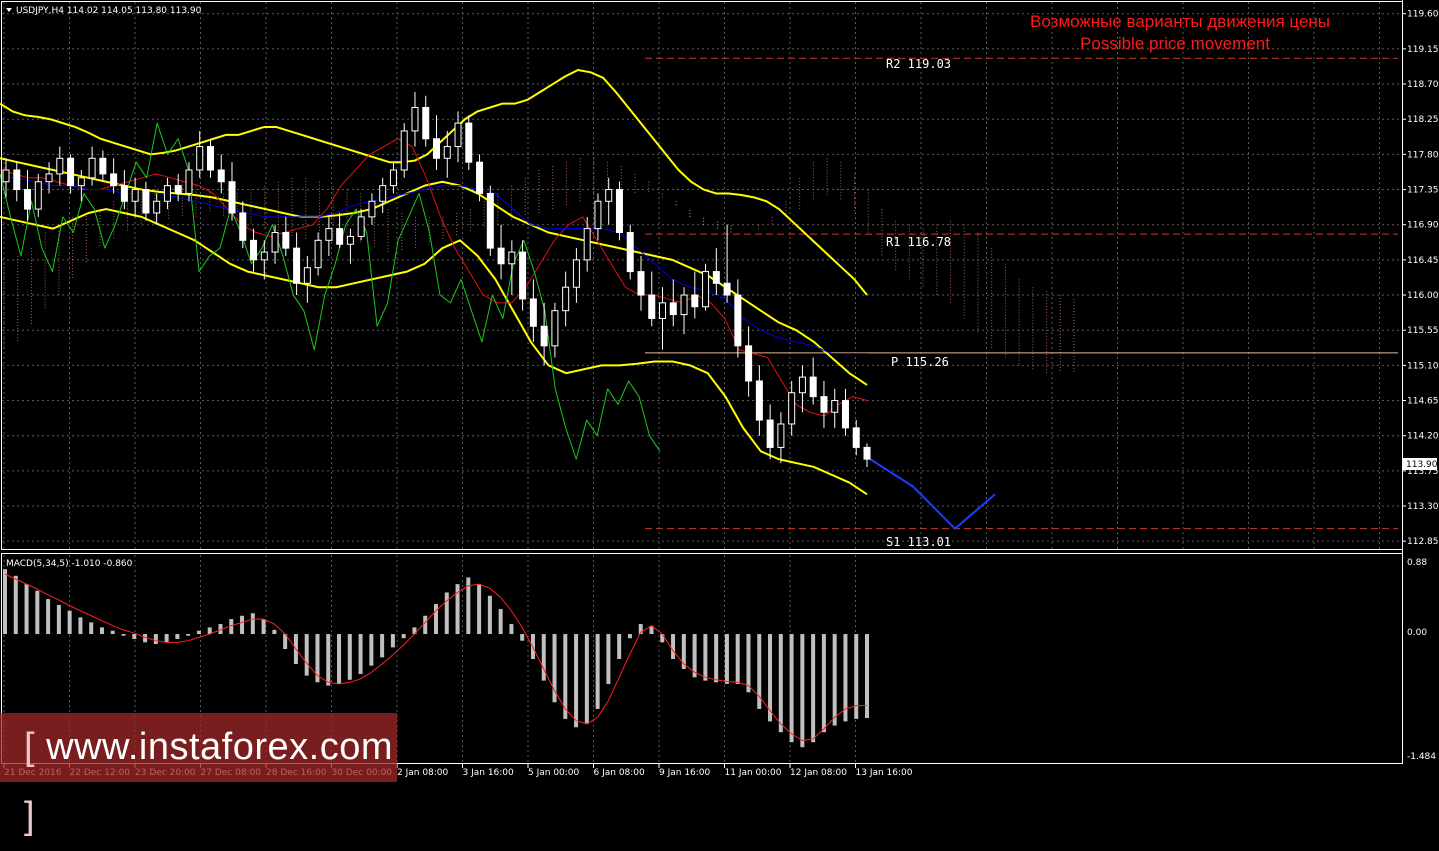 This screenshot has height=851, width=1439. Describe the element at coordinates (554, 773) in the screenshot. I see `time-tick-label: 5 Jan 00:00` at that location.